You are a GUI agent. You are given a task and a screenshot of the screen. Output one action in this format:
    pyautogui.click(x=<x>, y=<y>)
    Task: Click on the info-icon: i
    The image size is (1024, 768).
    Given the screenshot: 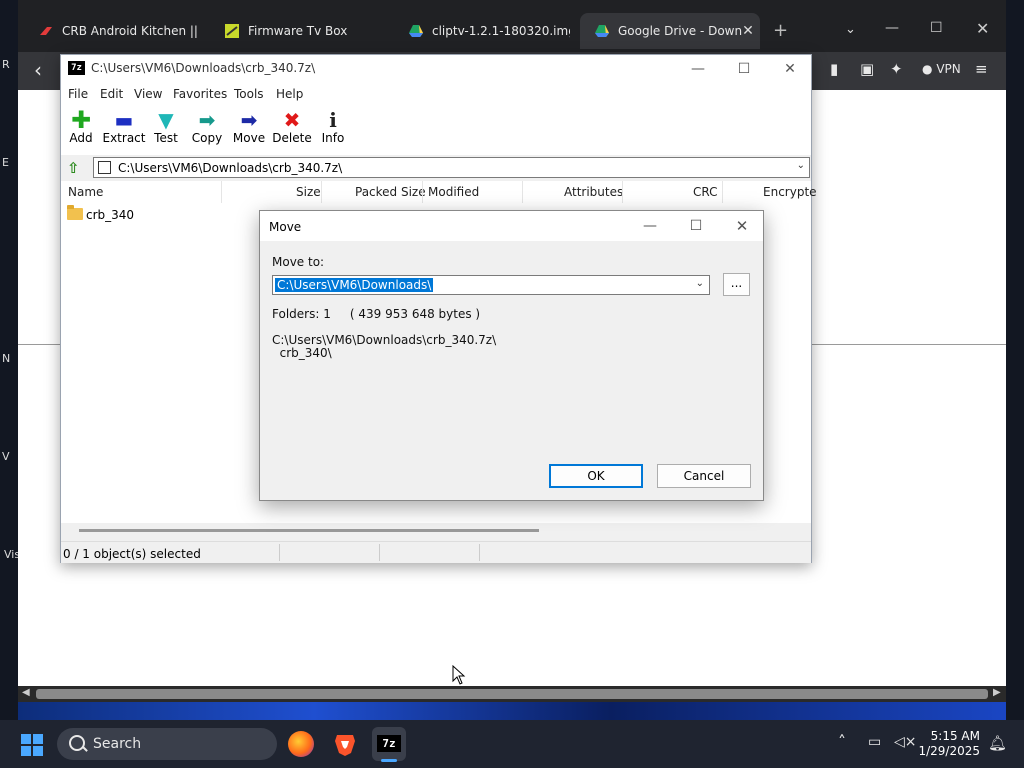 What is the action you would take?
    pyautogui.click(x=333, y=120)
    